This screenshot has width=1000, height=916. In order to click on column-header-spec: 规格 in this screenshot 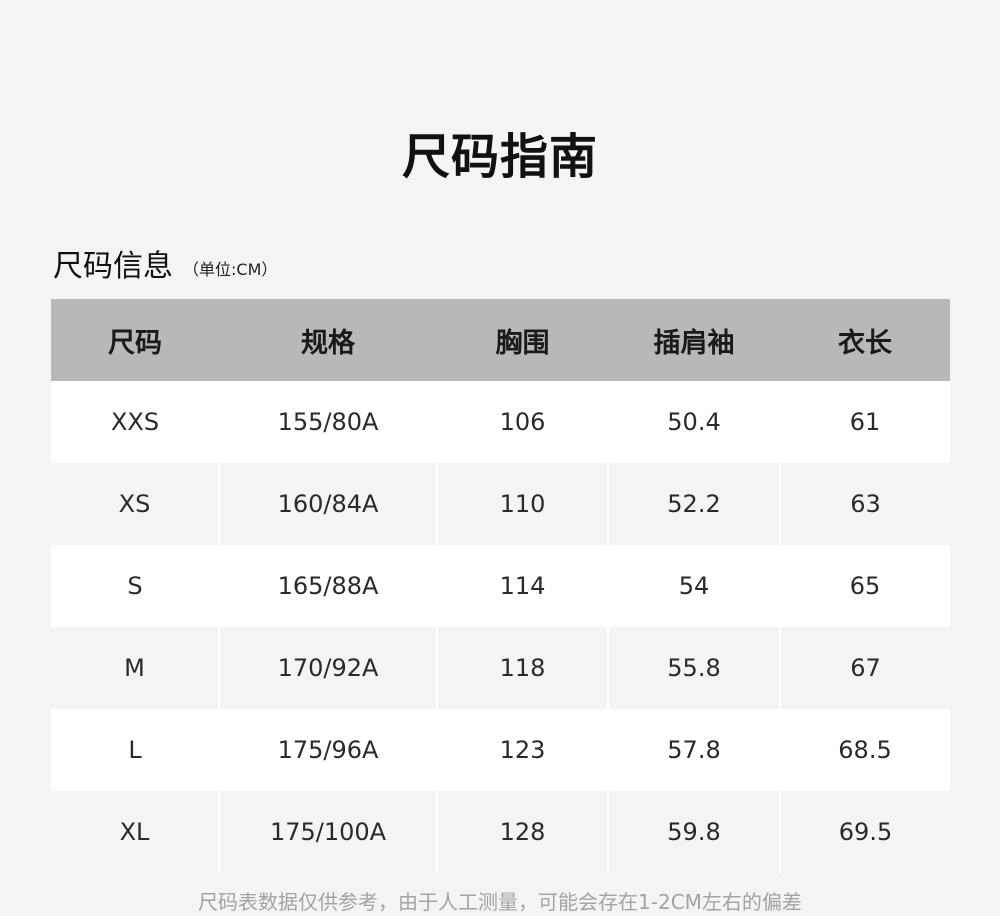, I will do `click(328, 340)`.